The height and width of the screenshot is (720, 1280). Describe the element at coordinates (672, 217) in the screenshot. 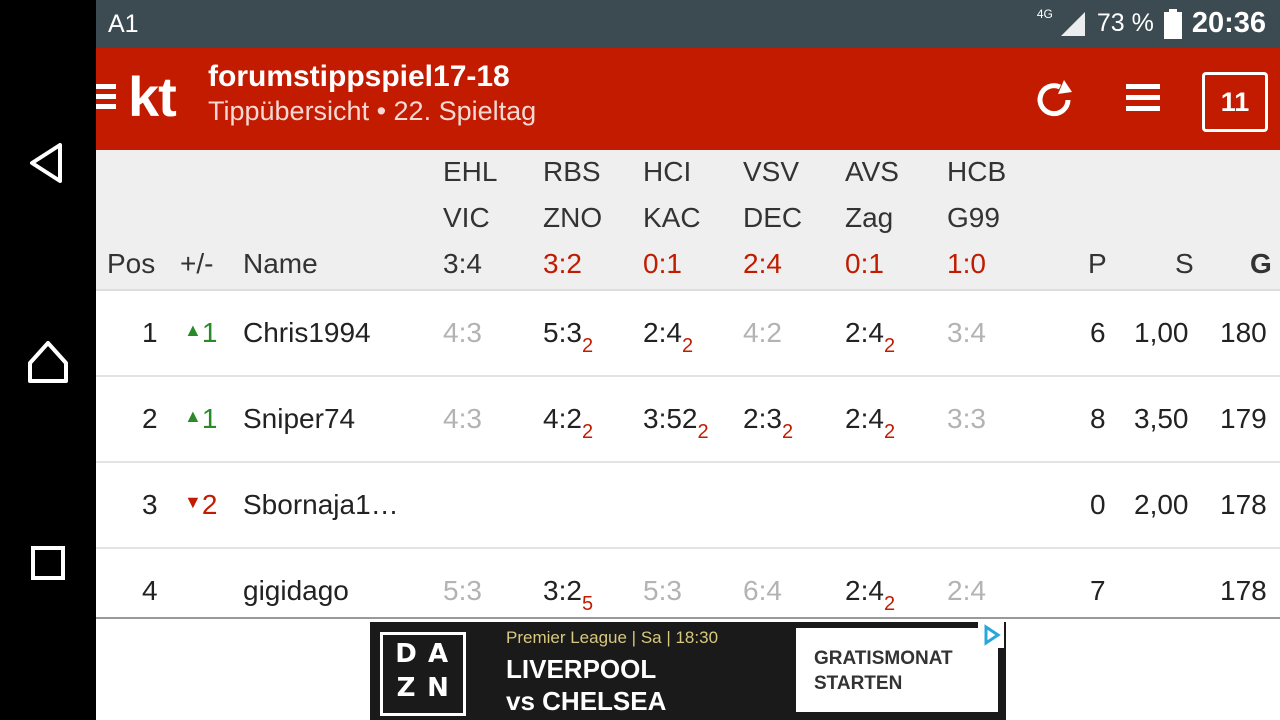

I see `game-away: KAC` at that location.